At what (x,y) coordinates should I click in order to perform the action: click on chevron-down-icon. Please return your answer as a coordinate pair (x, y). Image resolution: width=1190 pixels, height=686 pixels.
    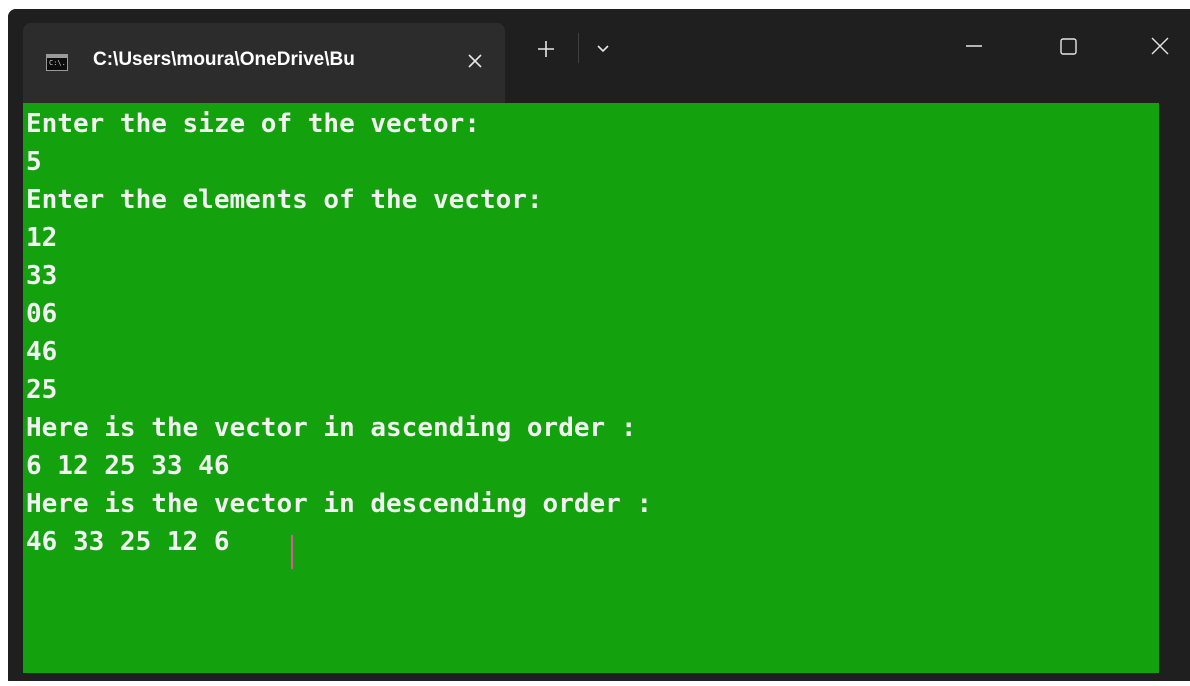
    Looking at the image, I should click on (603, 49).